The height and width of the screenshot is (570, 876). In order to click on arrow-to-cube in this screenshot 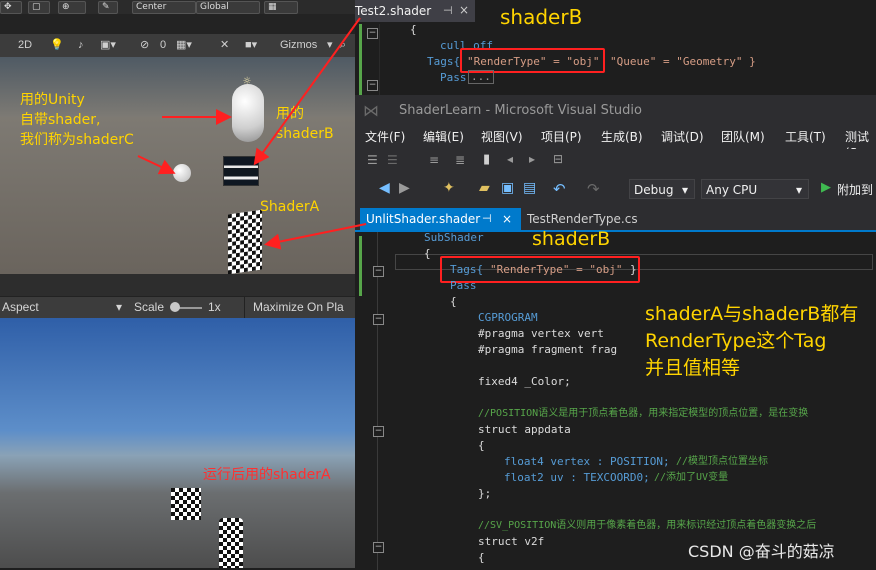, I will do `click(307, 91)`.